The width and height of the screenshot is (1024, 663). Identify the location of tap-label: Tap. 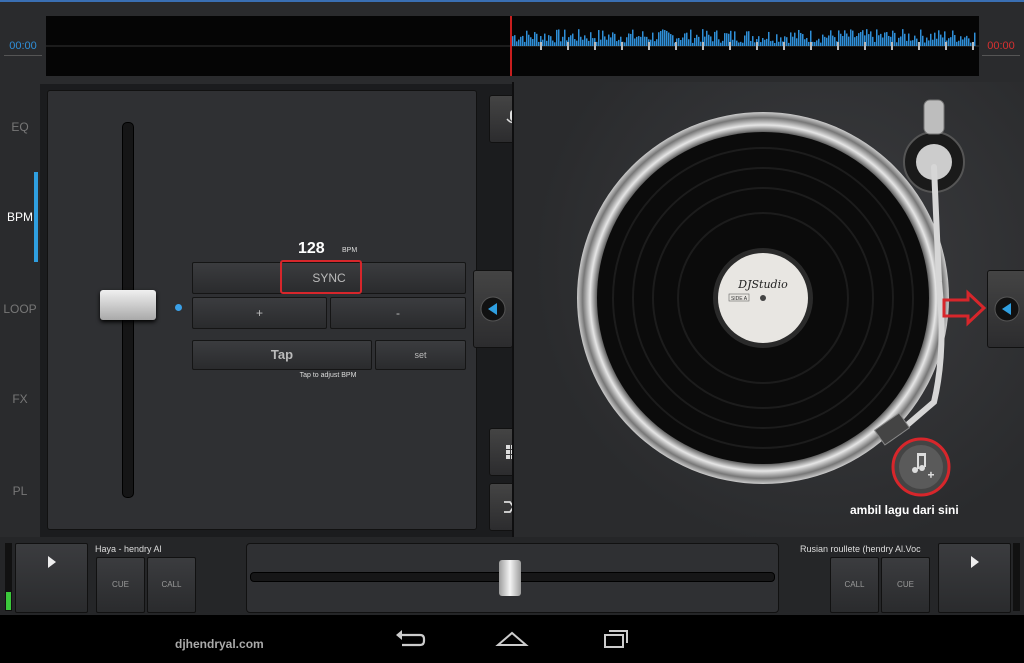
(282, 354).